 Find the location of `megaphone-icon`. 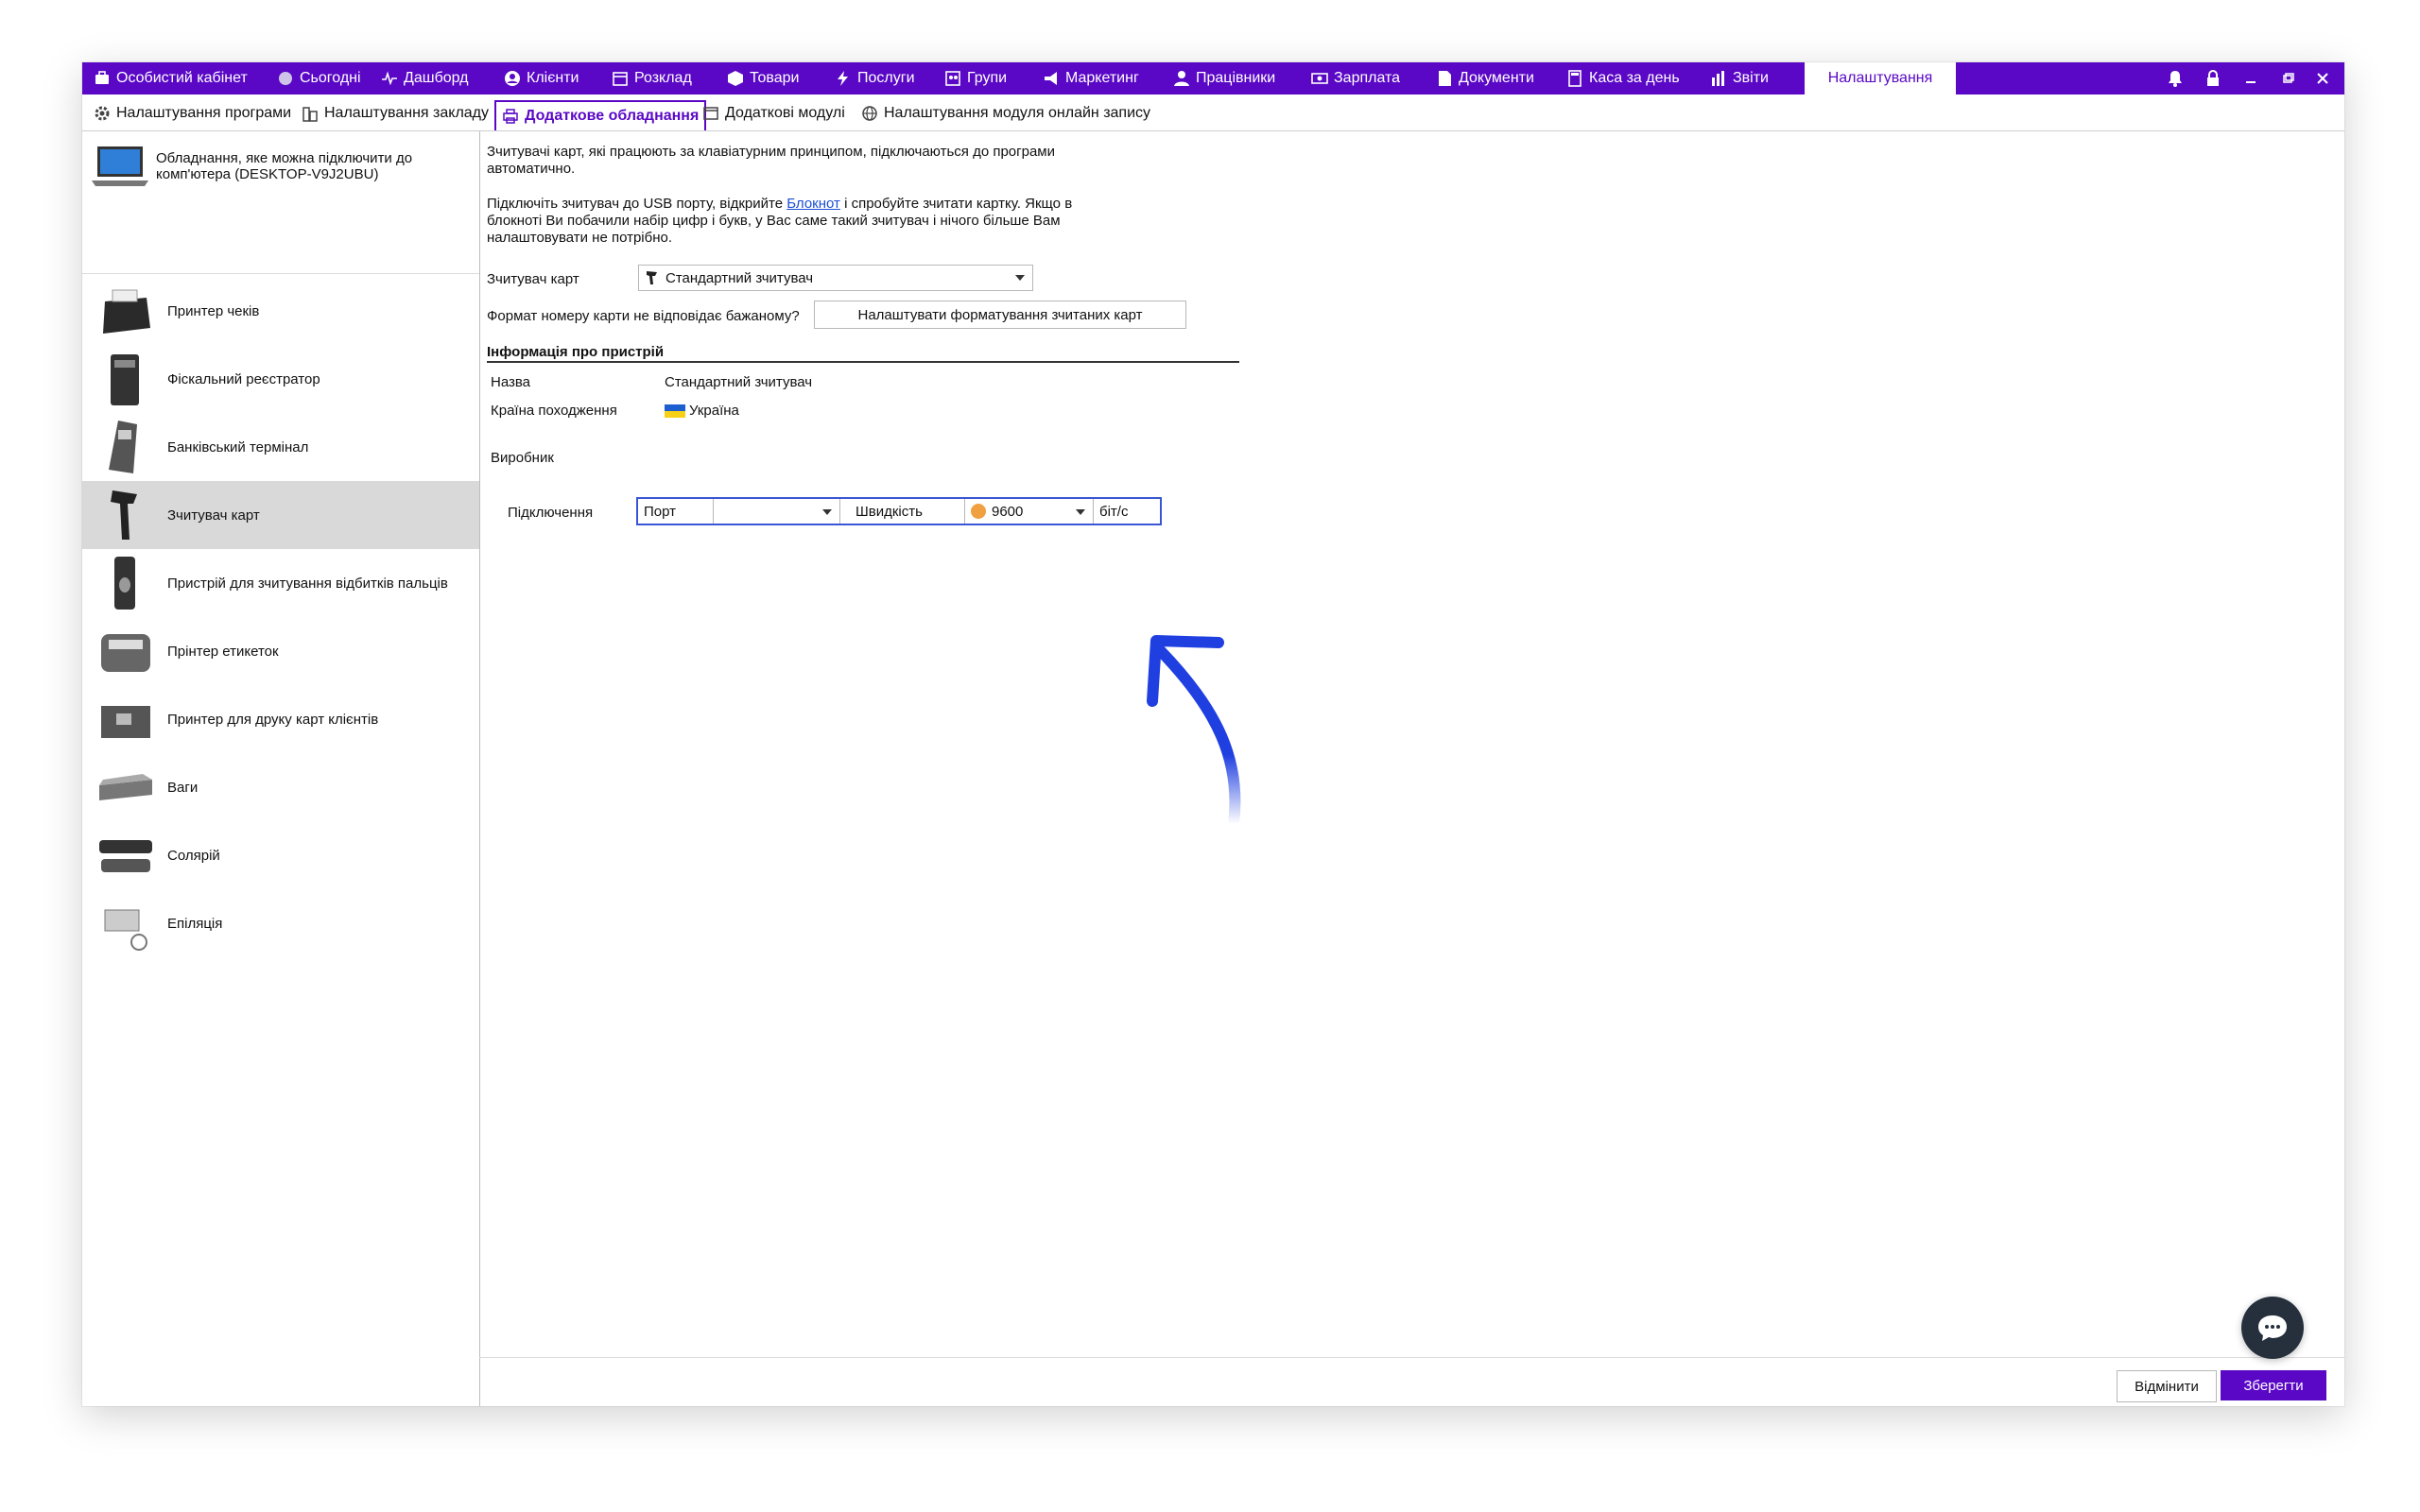

megaphone-icon is located at coordinates (1051, 78).